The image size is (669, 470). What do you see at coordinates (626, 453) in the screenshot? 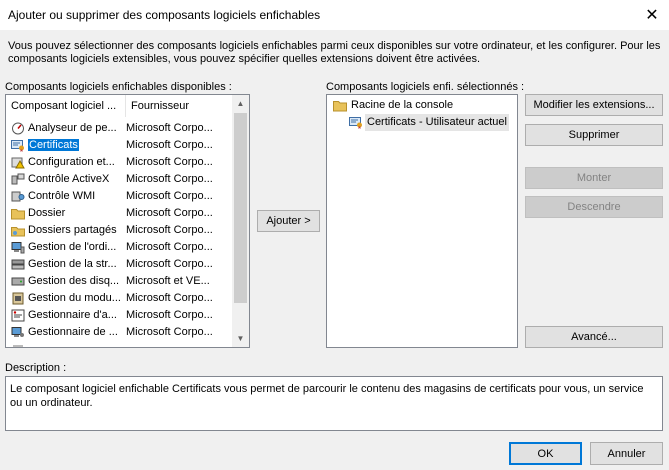
I see `cancel-button: Annuler` at bounding box center [626, 453].